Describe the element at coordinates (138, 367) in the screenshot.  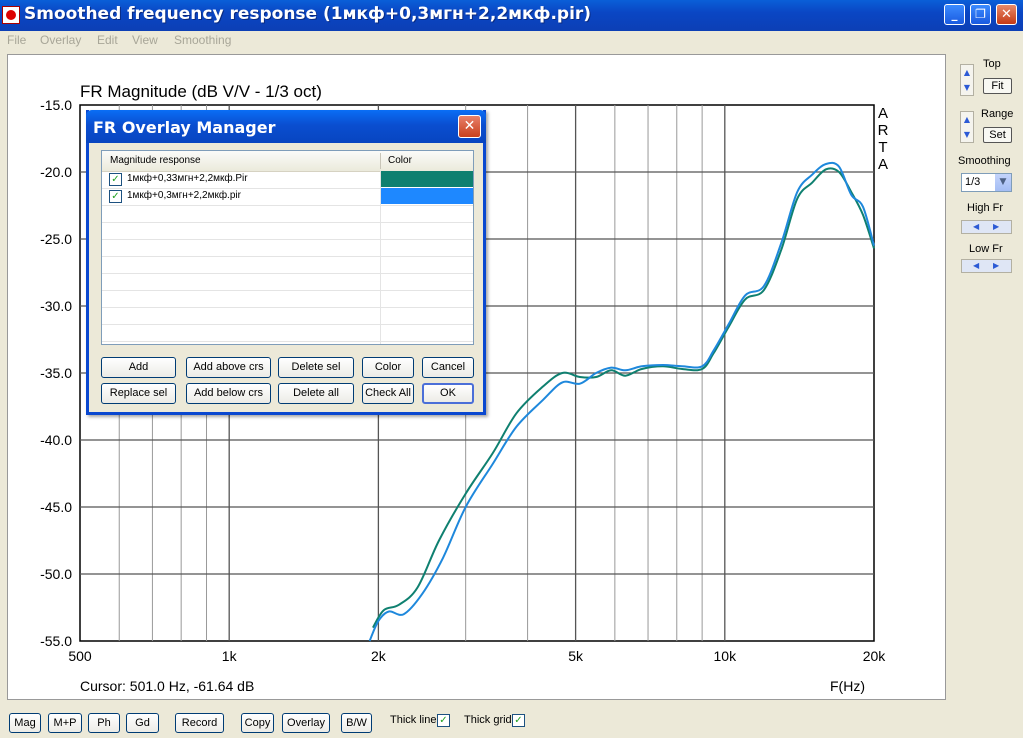
I see `add-button: Add` at that location.